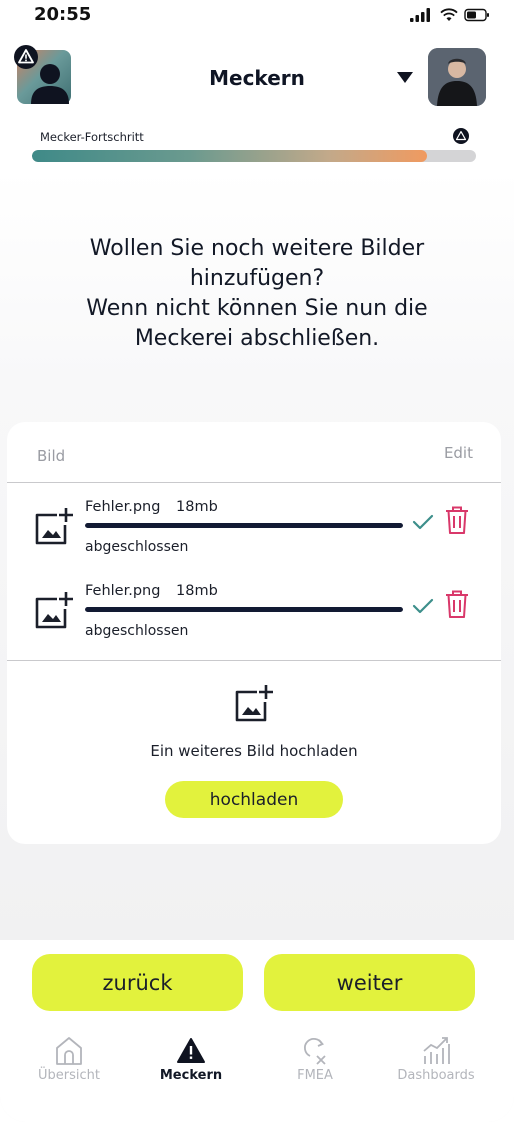  I want to click on battery-icon, so click(476, 15).